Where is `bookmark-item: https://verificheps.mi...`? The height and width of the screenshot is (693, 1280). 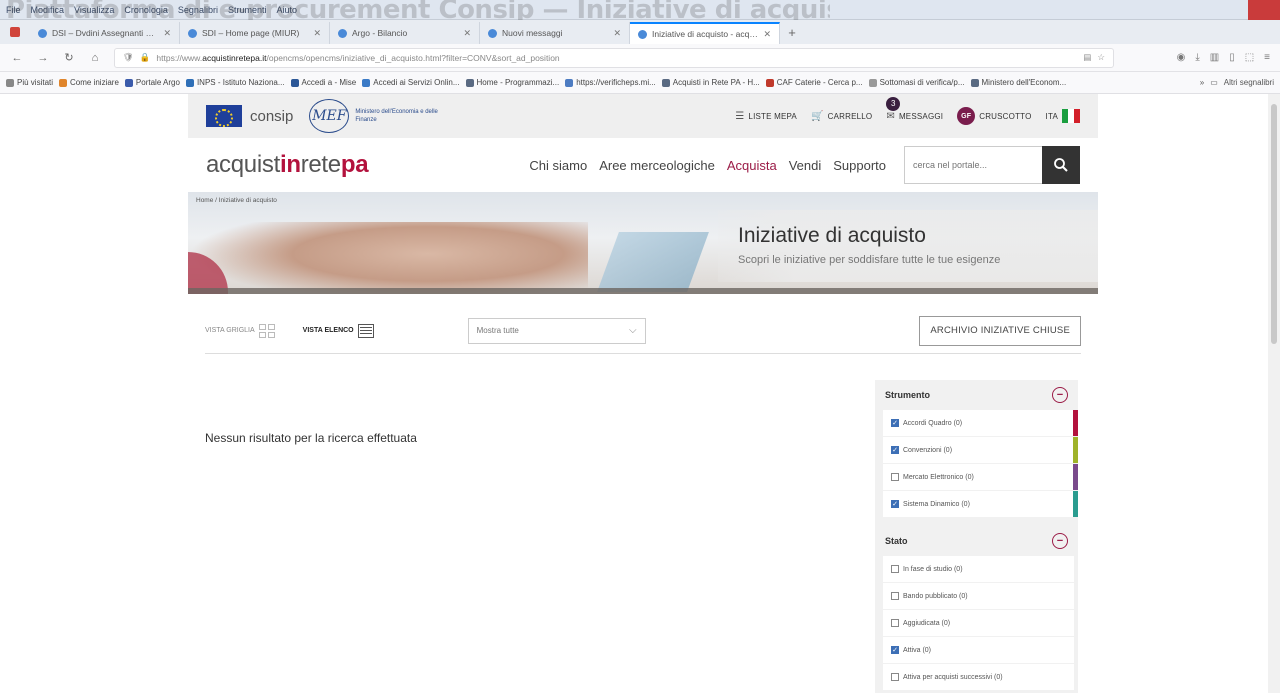 bookmark-item: https://verificheps.mi... is located at coordinates (610, 82).